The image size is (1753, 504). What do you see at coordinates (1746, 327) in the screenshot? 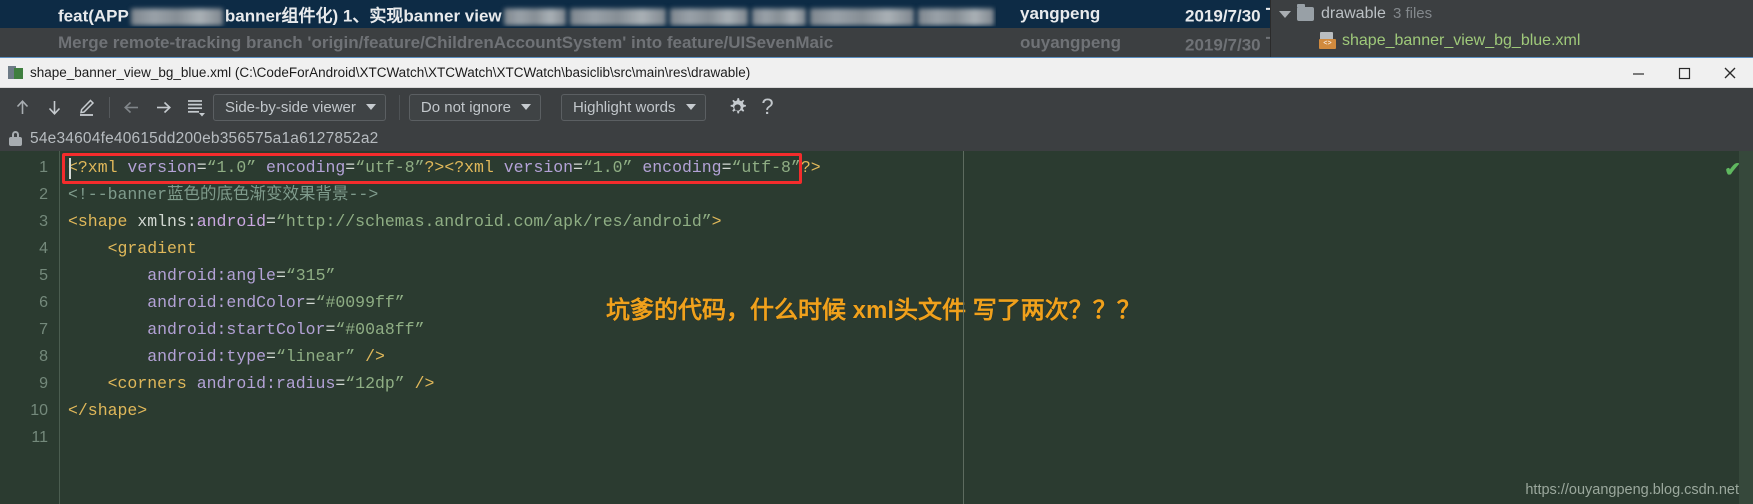
I see `vertical-scrollbar` at bounding box center [1746, 327].